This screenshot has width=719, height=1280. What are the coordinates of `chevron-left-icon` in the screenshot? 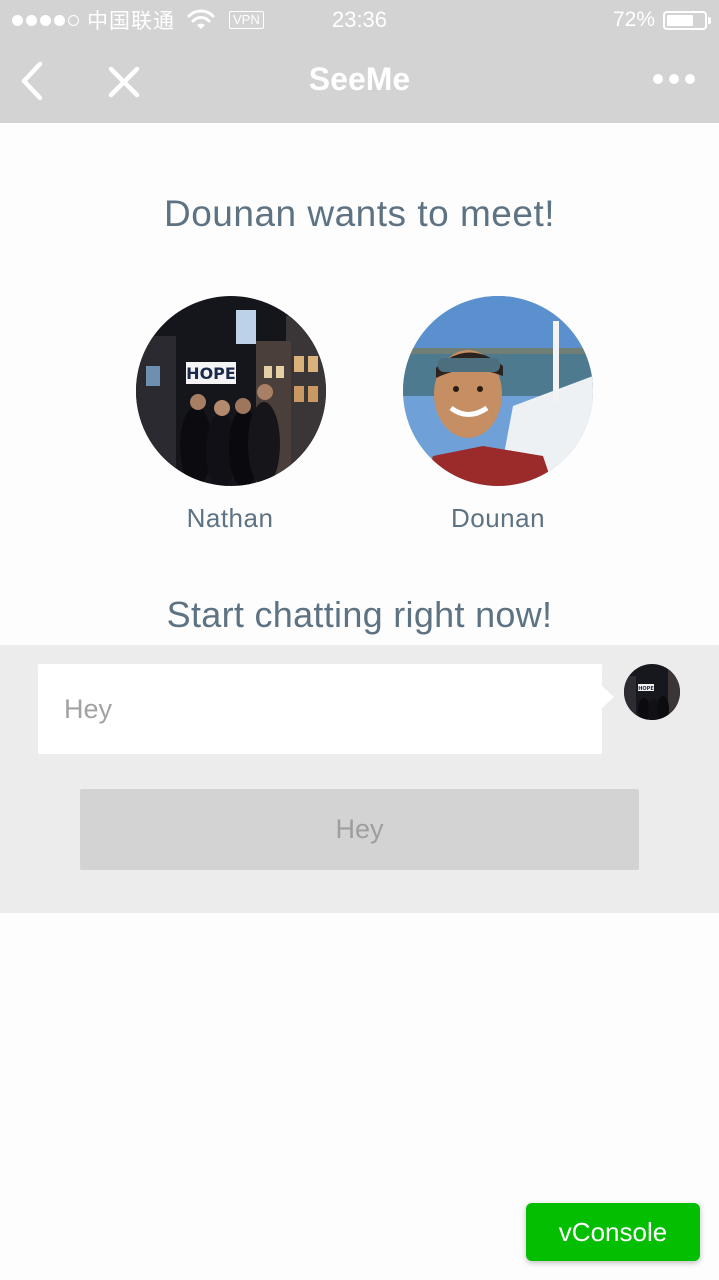 It's located at (32, 81).